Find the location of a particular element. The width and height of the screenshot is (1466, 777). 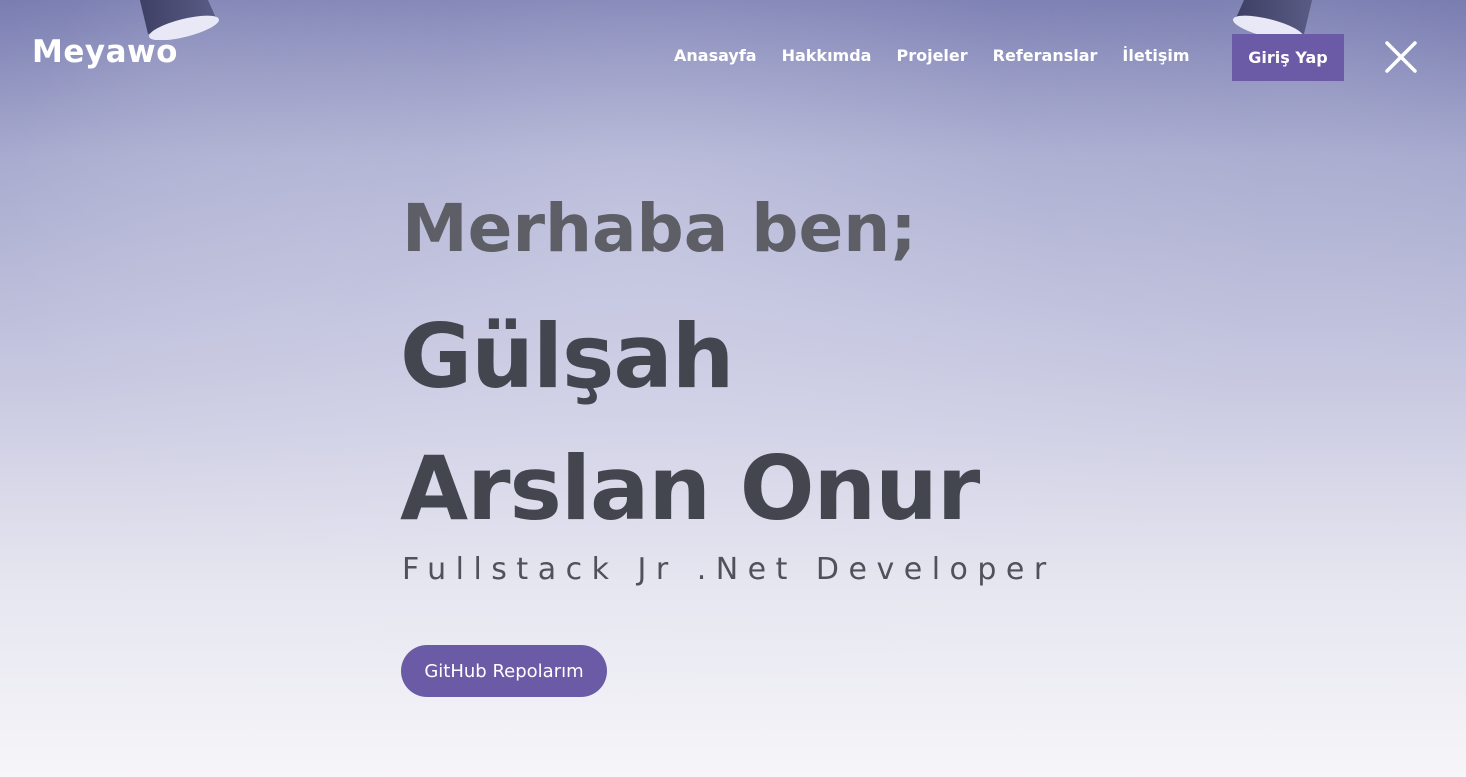

hero-role: Fullstack Jr .Net Developer is located at coordinates (729, 569).